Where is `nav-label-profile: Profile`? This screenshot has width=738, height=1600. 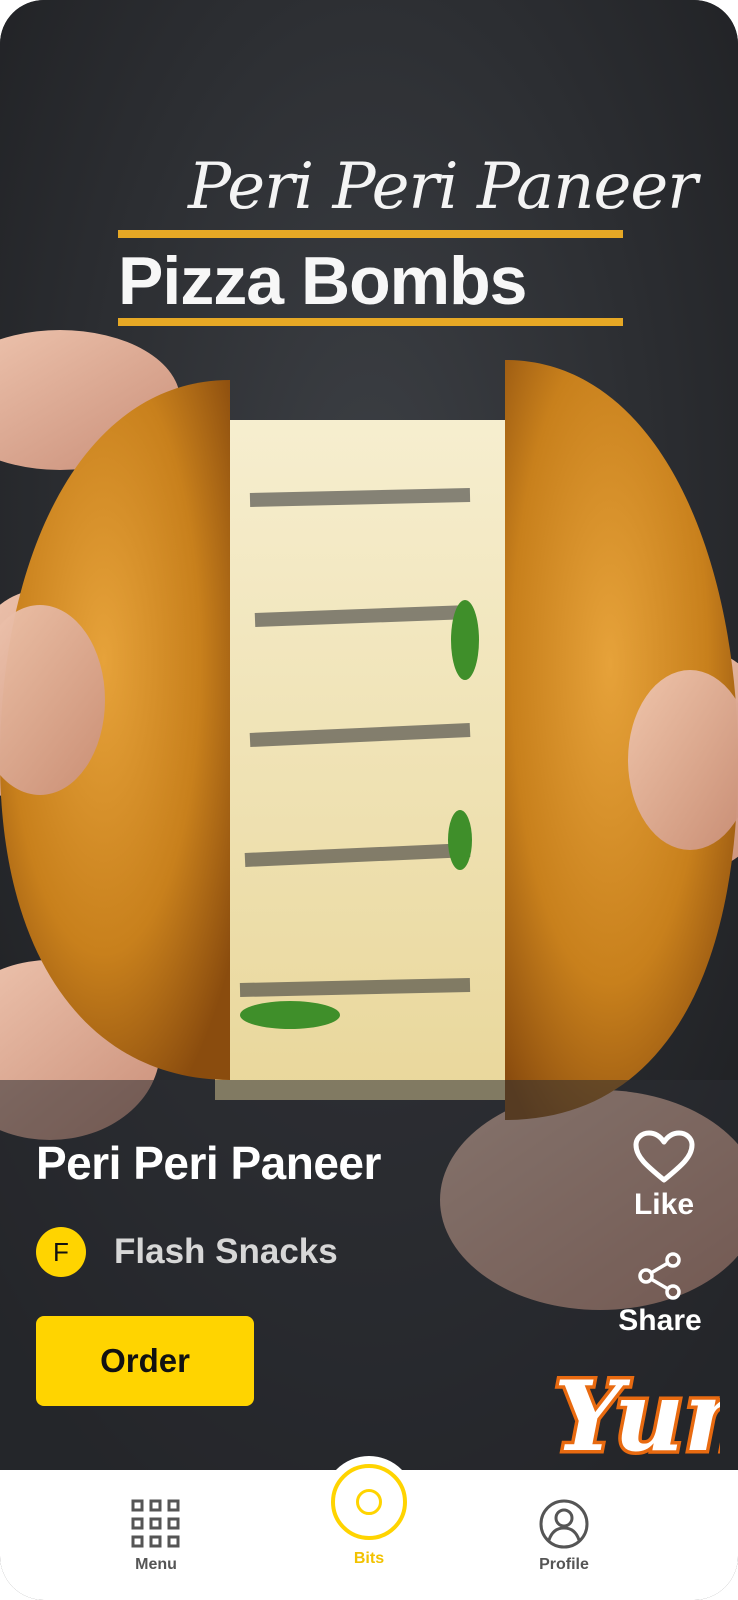 nav-label-profile: Profile is located at coordinates (564, 1564).